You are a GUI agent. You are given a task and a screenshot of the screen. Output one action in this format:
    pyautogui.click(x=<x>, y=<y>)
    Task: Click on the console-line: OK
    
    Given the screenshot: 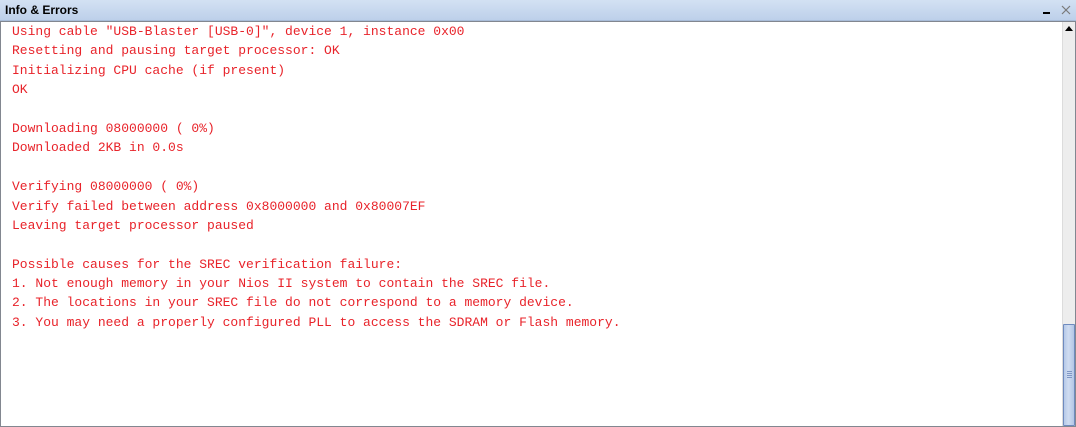 What is the action you would take?
    pyautogui.click(x=20, y=90)
    